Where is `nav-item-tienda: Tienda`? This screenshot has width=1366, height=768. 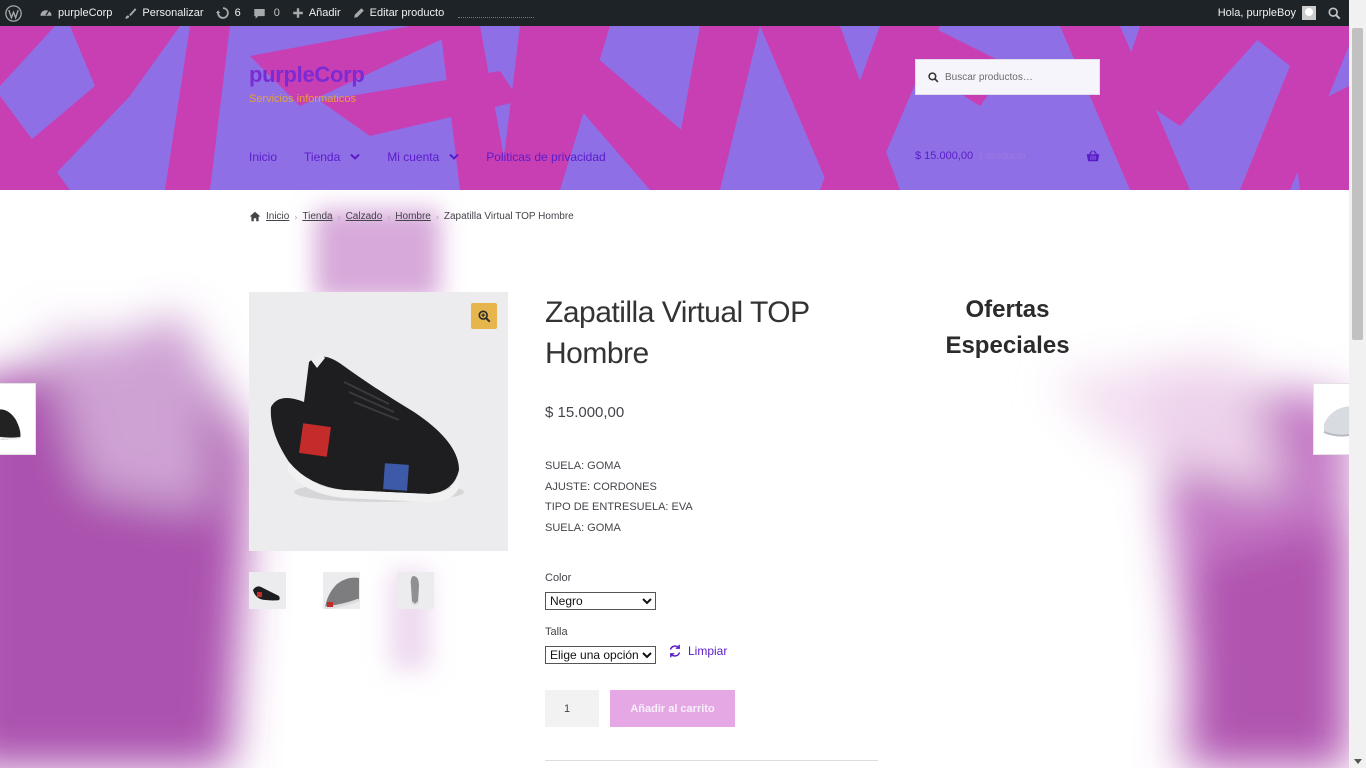 nav-item-tienda: Tienda is located at coordinates (332, 157).